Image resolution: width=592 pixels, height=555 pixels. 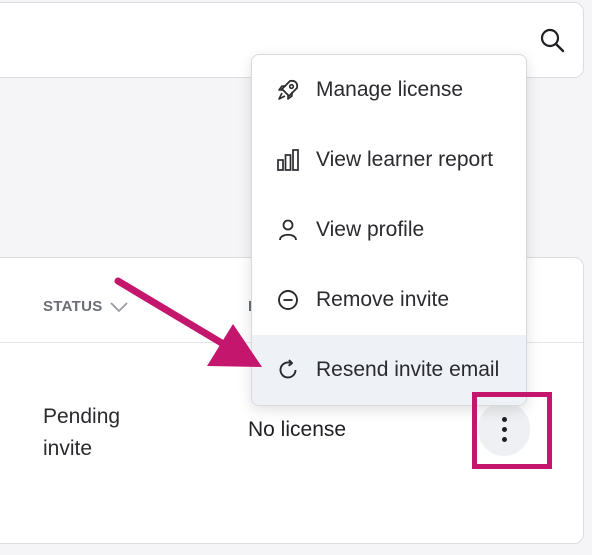 What do you see at coordinates (73, 306) in the screenshot?
I see `status-header-label: STATUS` at bounding box center [73, 306].